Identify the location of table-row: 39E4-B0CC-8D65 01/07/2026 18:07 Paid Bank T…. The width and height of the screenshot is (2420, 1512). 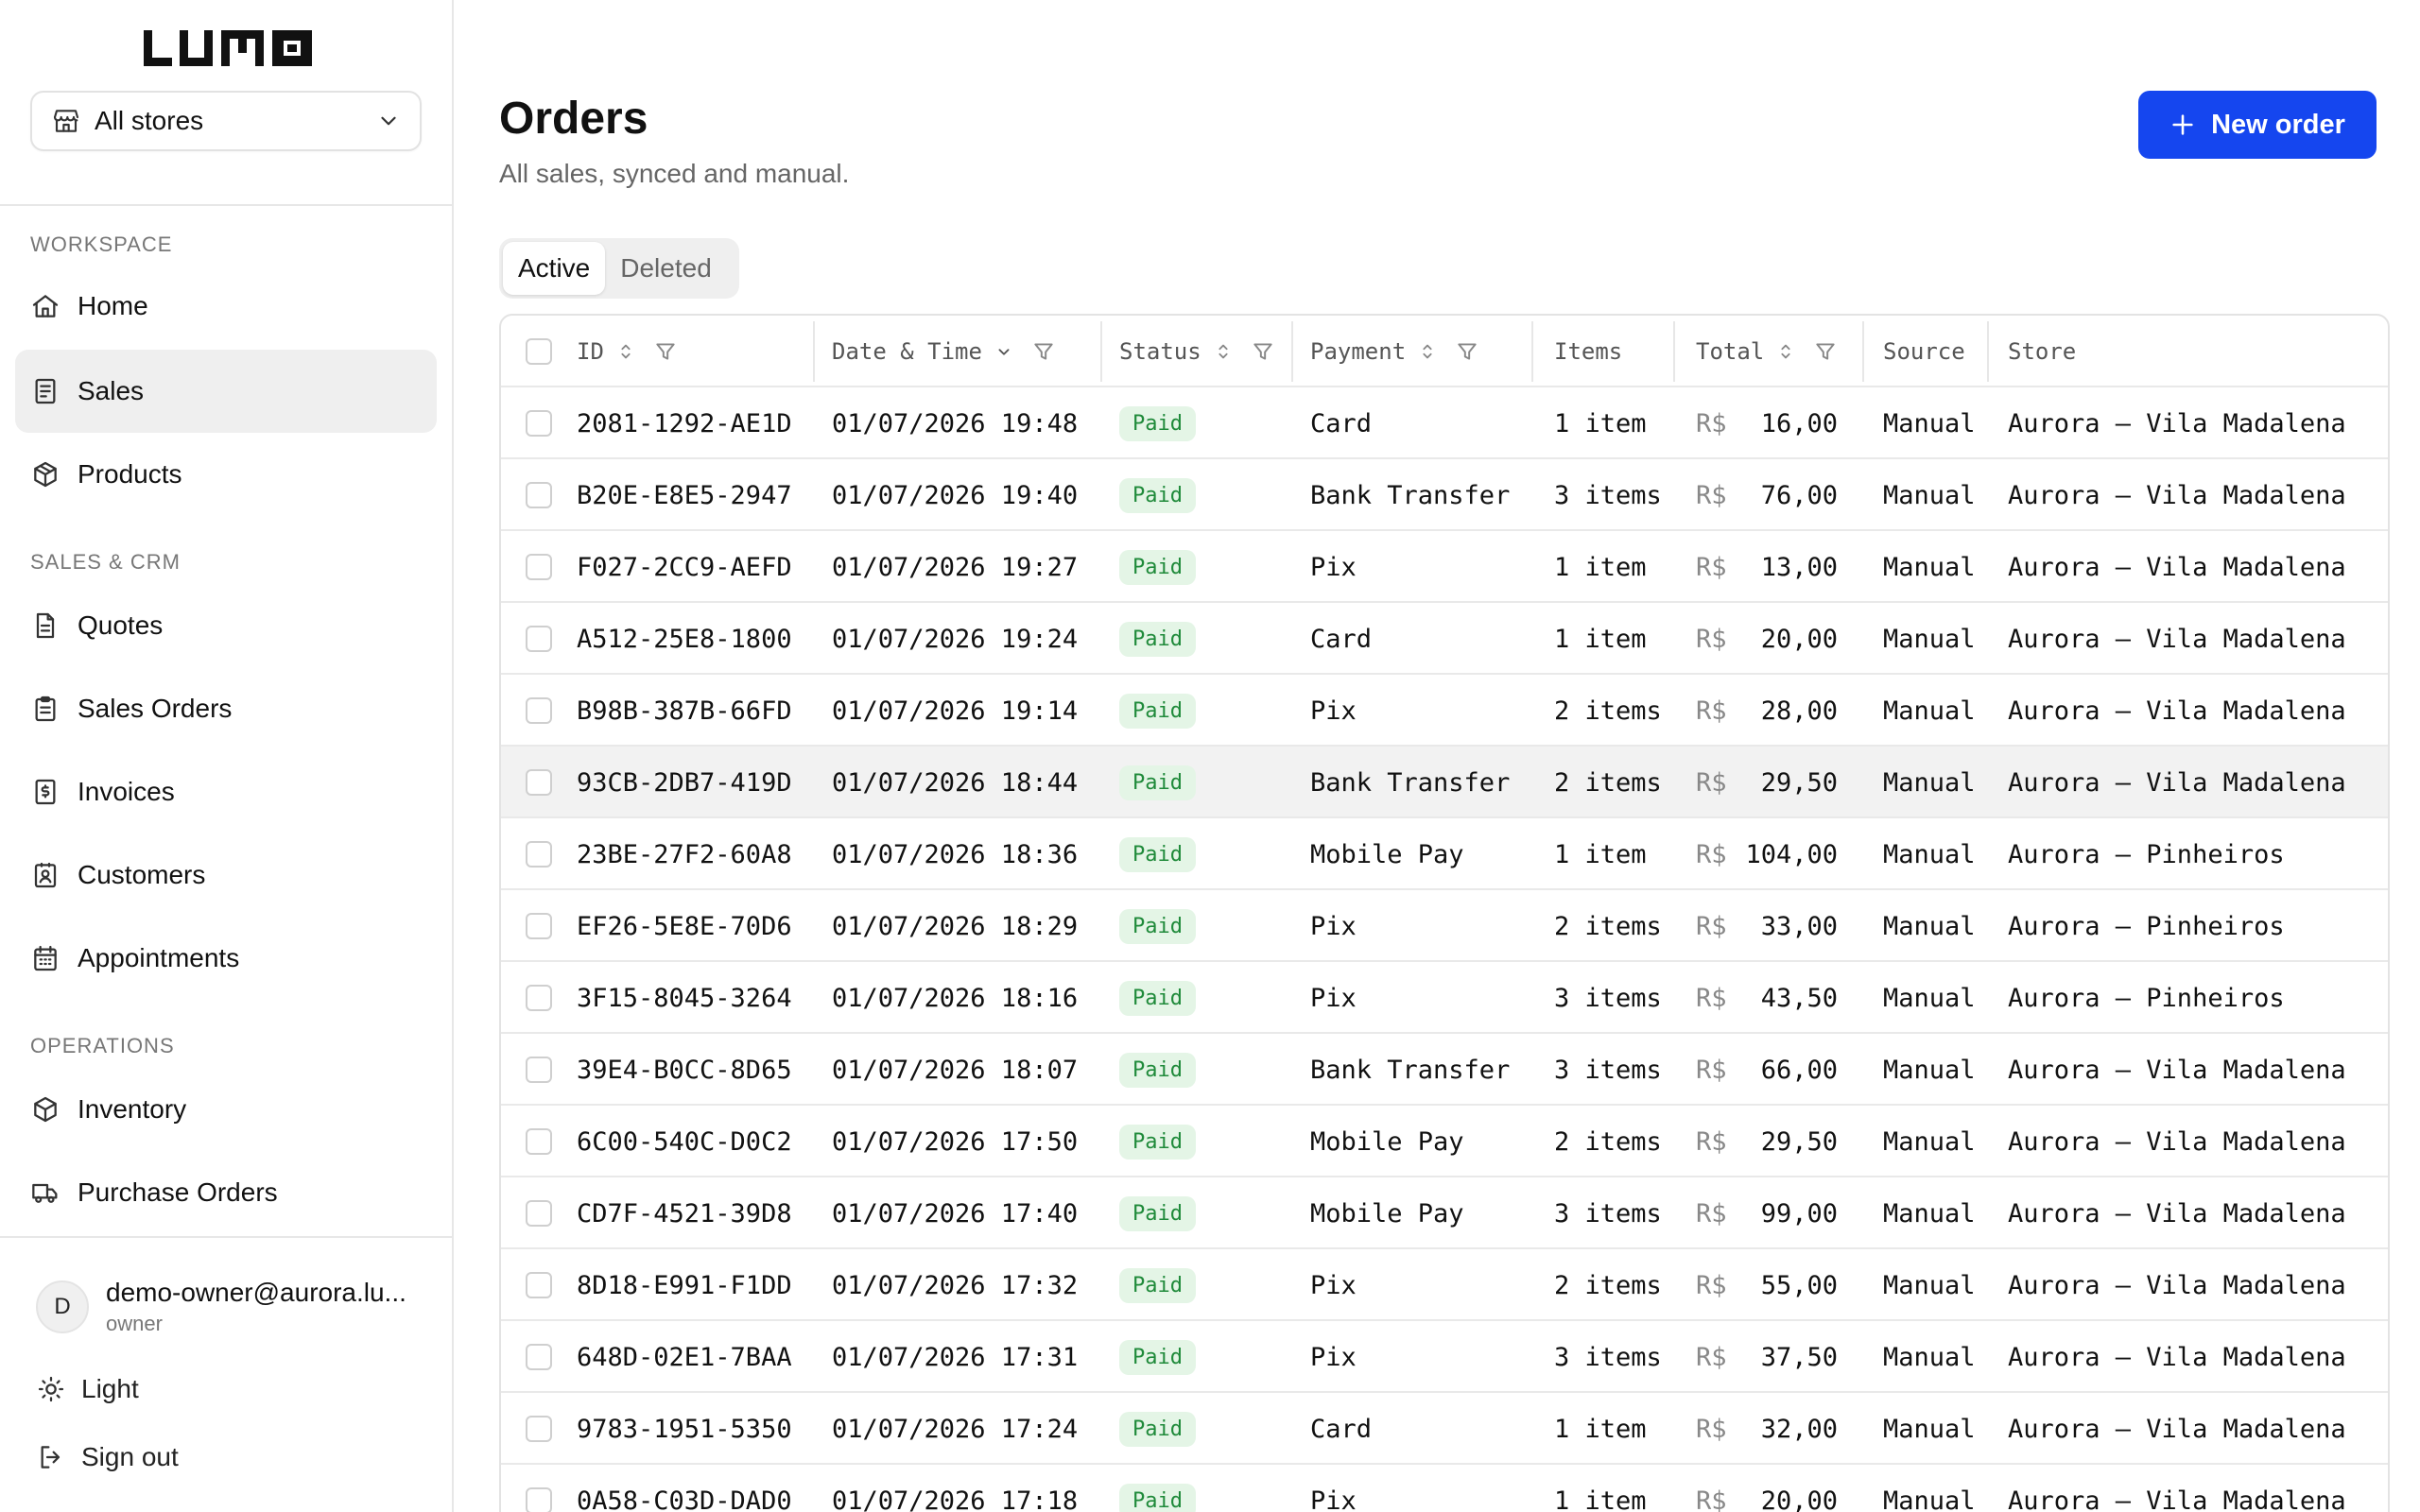
(1445, 1070).